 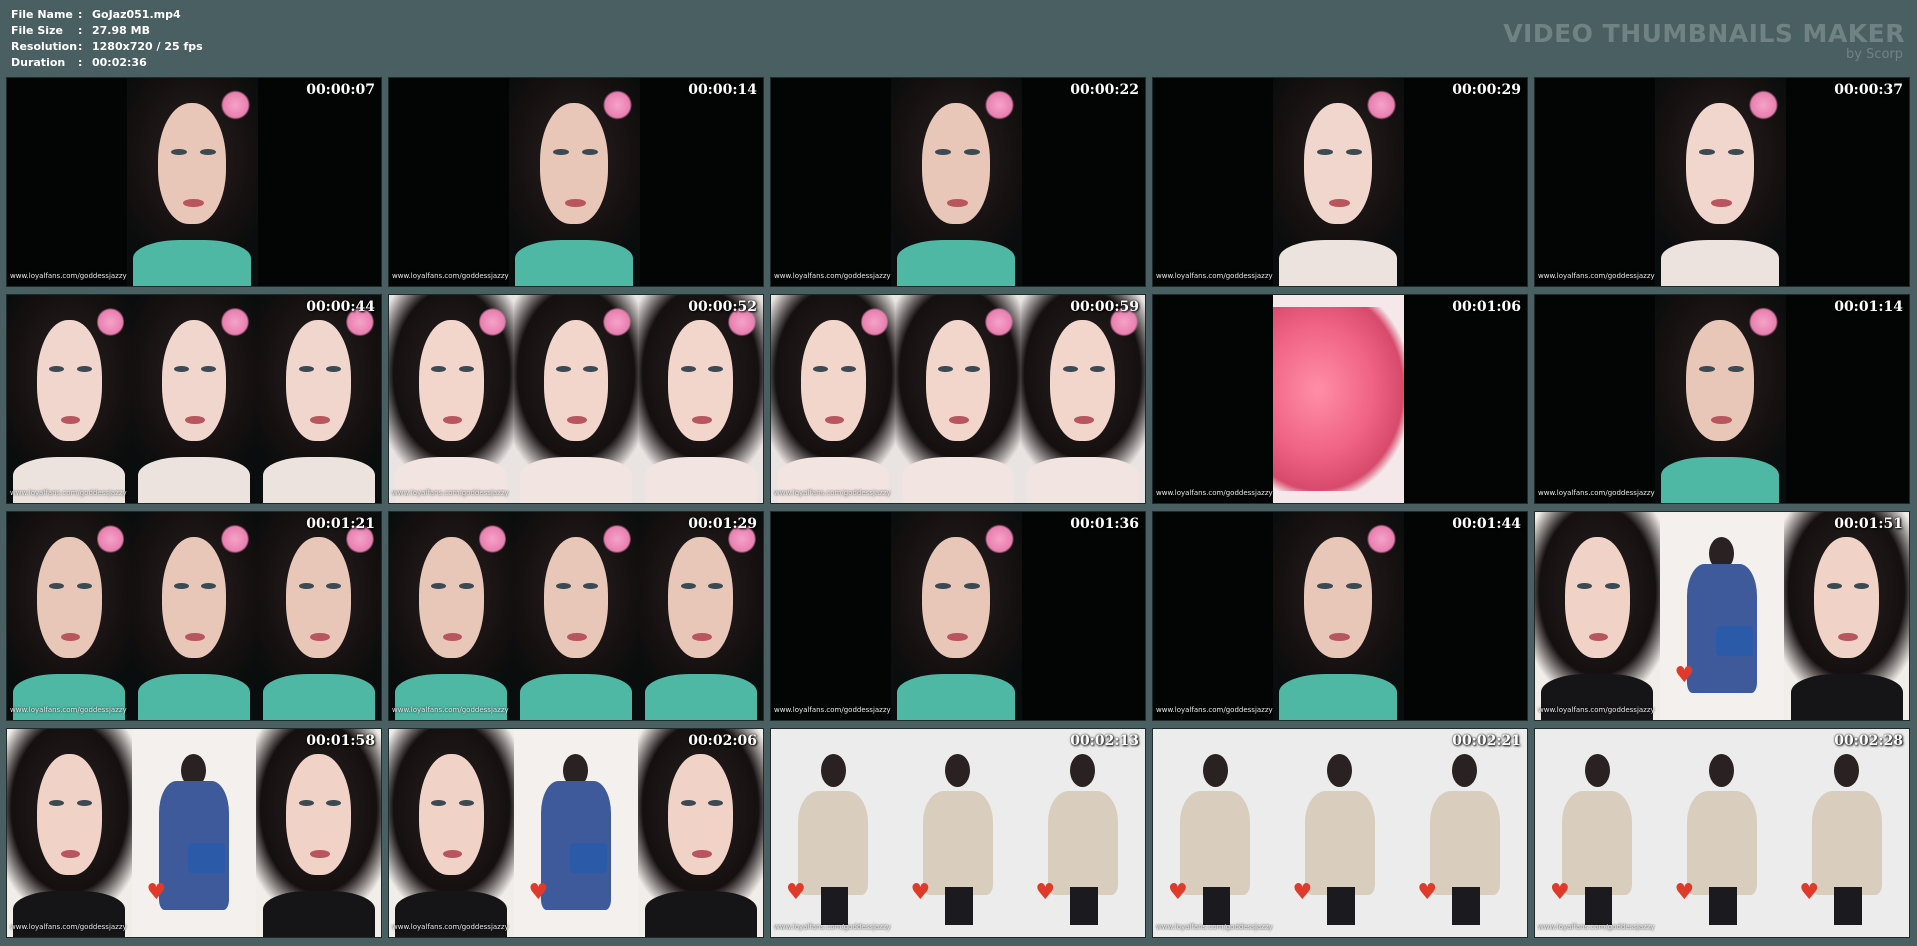 I want to click on timestamp: 00:01:51, so click(x=1868, y=524).